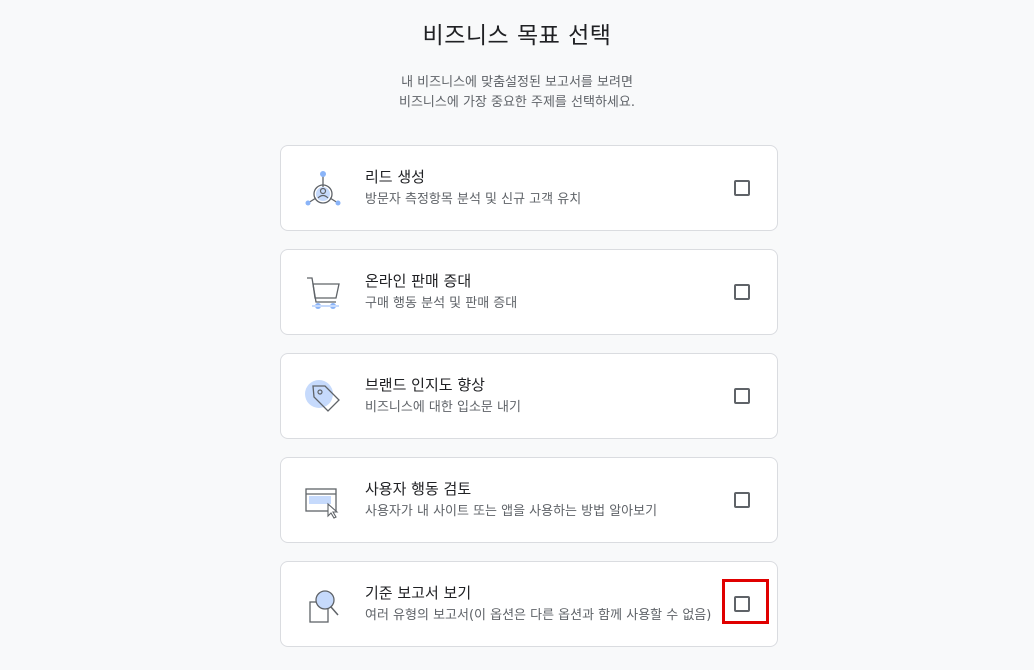 This screenshot has width=1034, height=670. I want to click on shopping-cart-icon, so click(323, 292).